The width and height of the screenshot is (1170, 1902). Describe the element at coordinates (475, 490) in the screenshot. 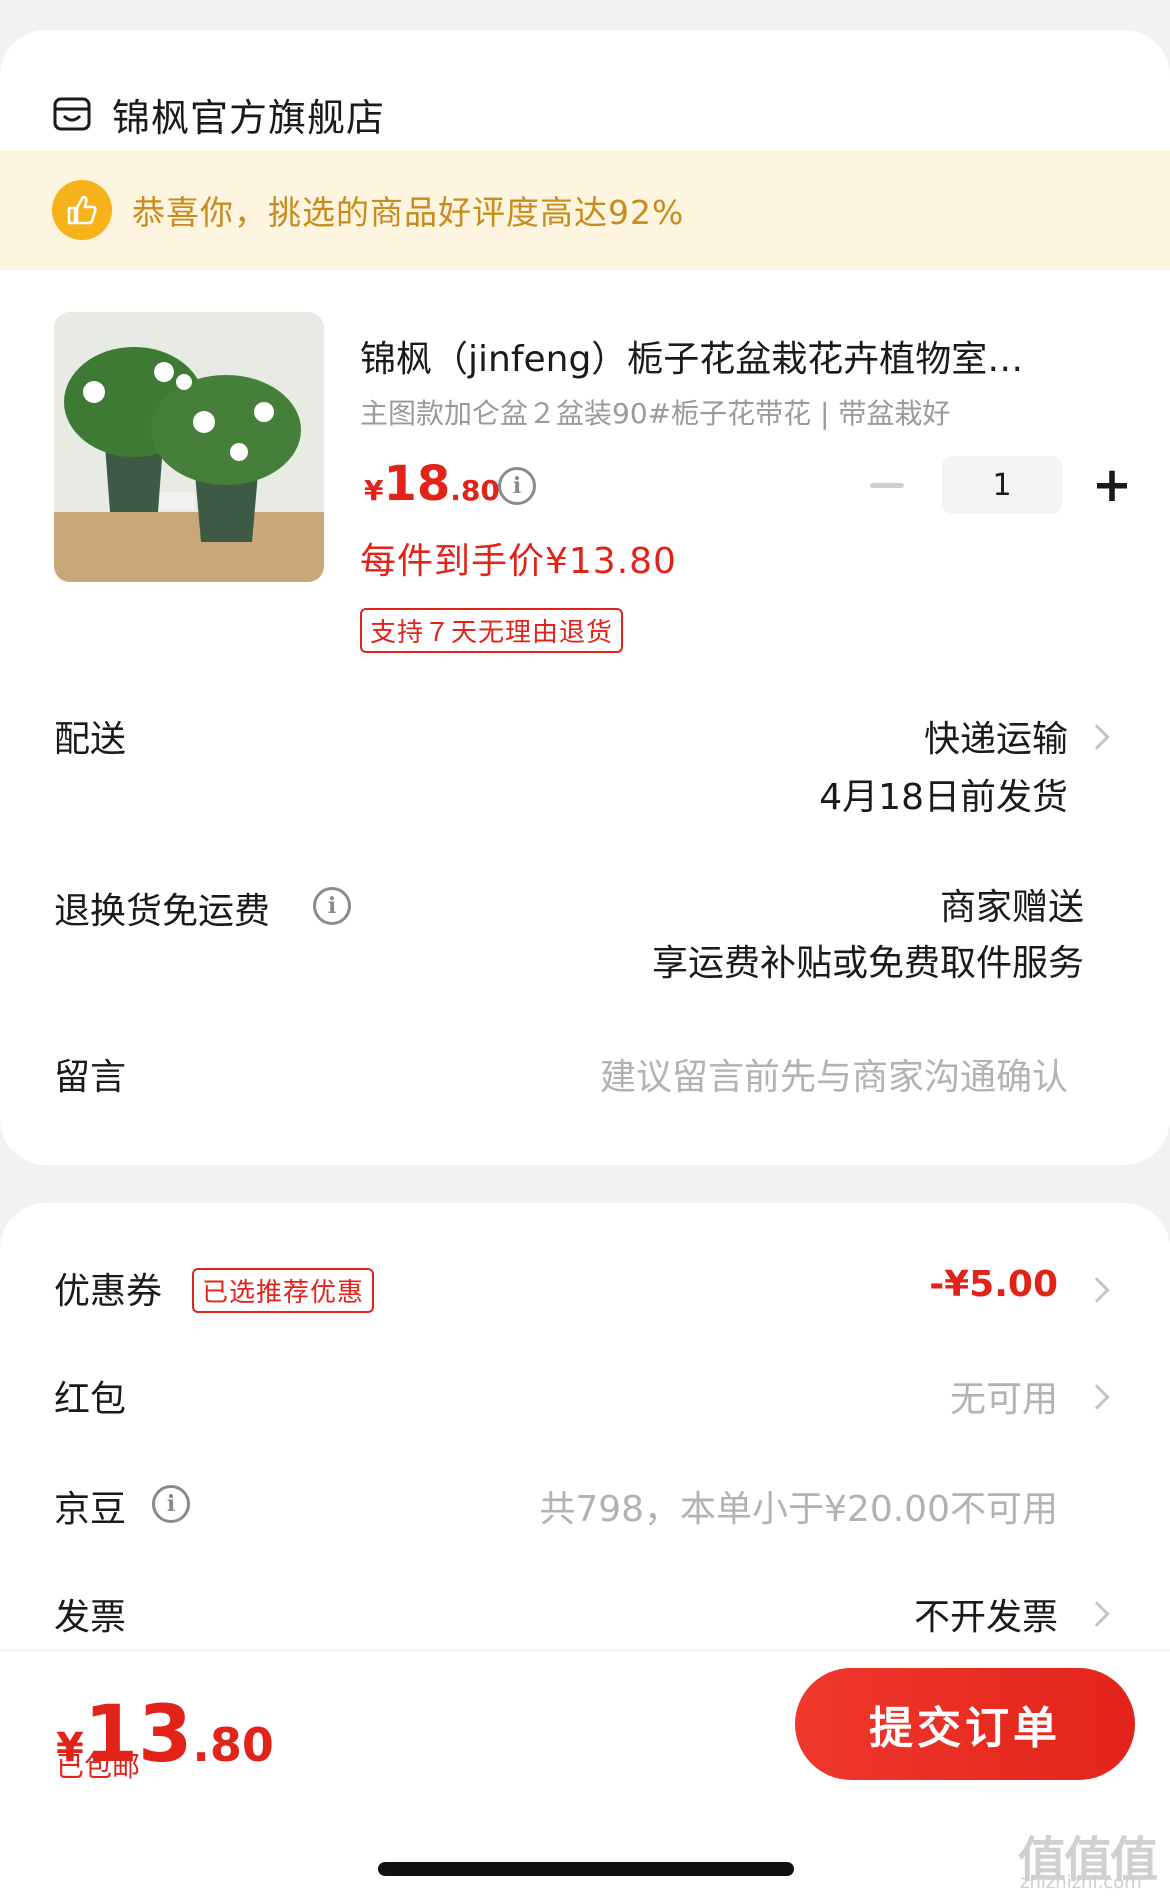

I see `price-dec: .80` at that location.